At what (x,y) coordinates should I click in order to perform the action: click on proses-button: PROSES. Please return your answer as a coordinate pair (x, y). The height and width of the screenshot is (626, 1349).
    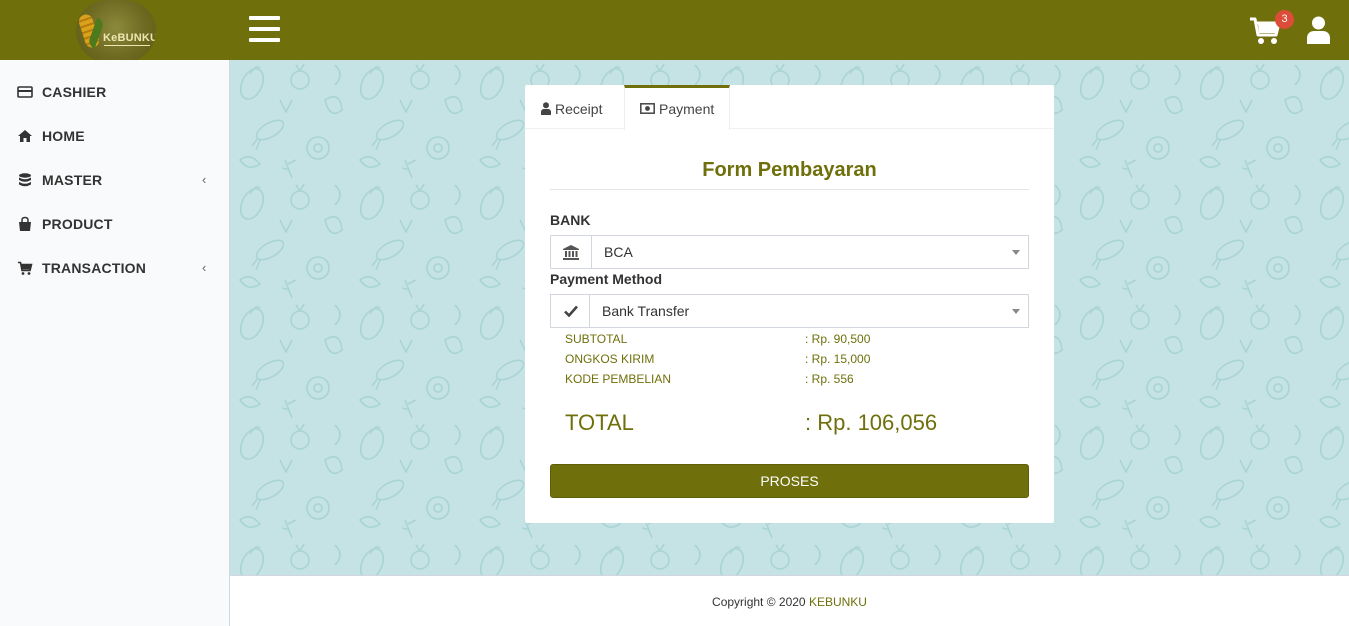
    Looking at the image, I should click on (789, 481).